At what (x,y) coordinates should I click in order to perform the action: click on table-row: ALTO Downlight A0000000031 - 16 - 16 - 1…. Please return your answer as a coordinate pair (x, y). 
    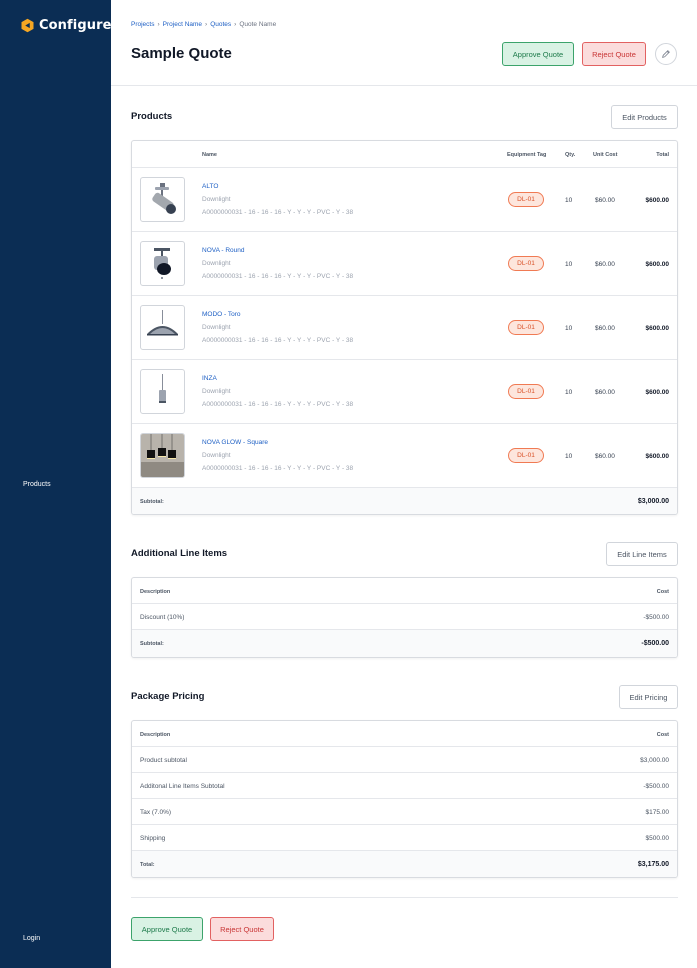
    Looking at the image, I should click on (404, 200).